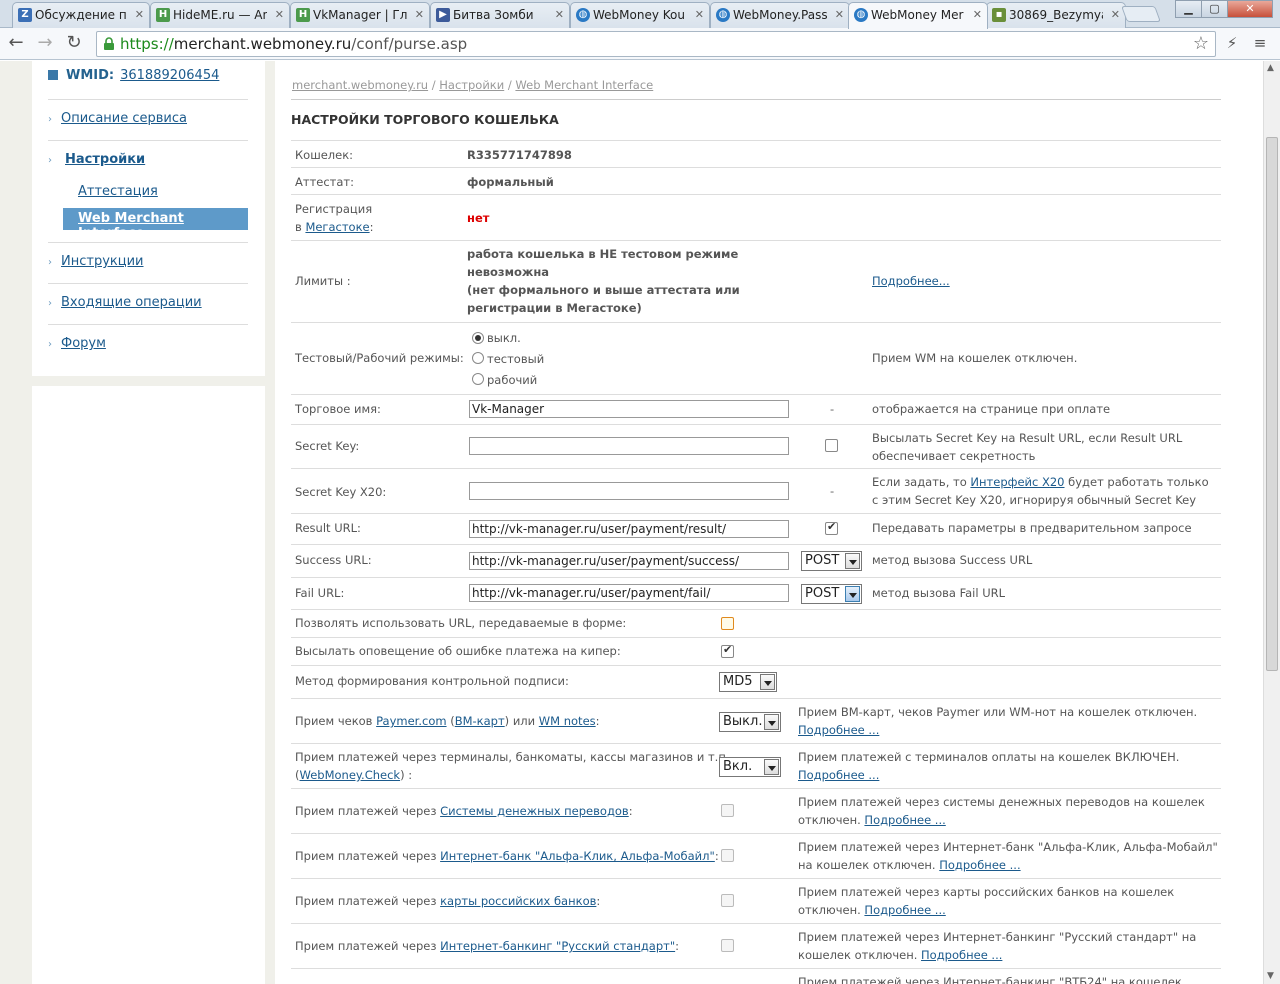 Image resolution: width=1280 pixels, height=984 pixels. What do you see at coordinates (77, 343) in the screenshot?
I see `sidebar-item-forum: › Форум` at bounding box center [77, 343].